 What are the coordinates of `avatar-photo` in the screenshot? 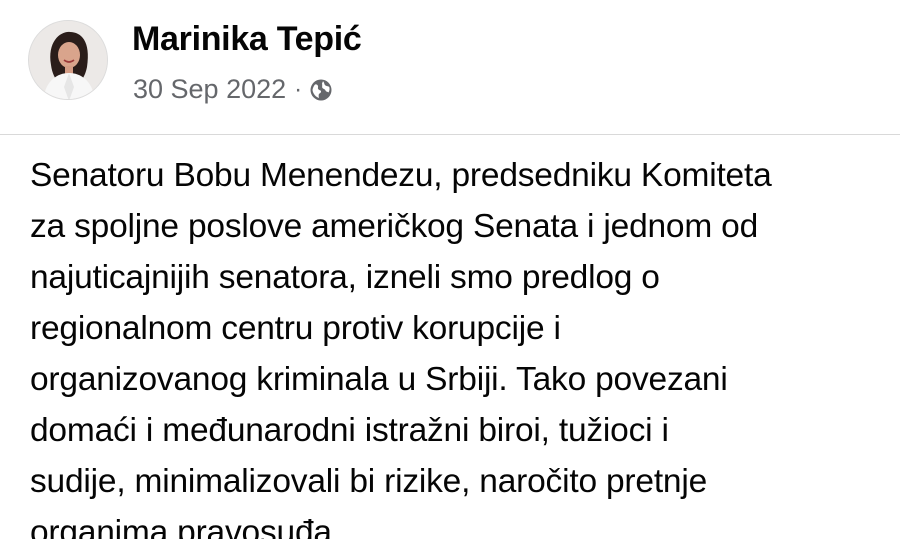 It's located at (68, 60).